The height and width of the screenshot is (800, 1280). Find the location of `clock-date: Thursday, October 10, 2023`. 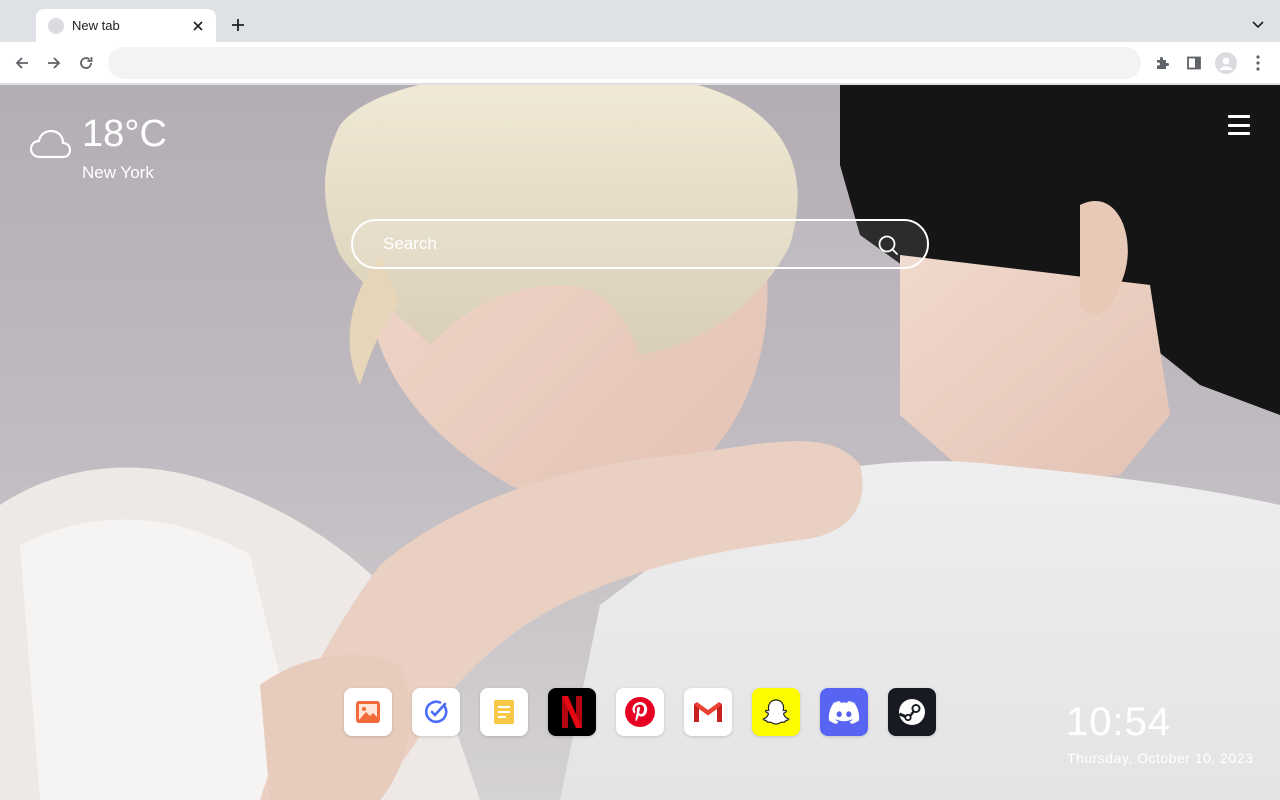

clock-date: Thursday, October 10, 2023 is located at coordinates (1160, 758).